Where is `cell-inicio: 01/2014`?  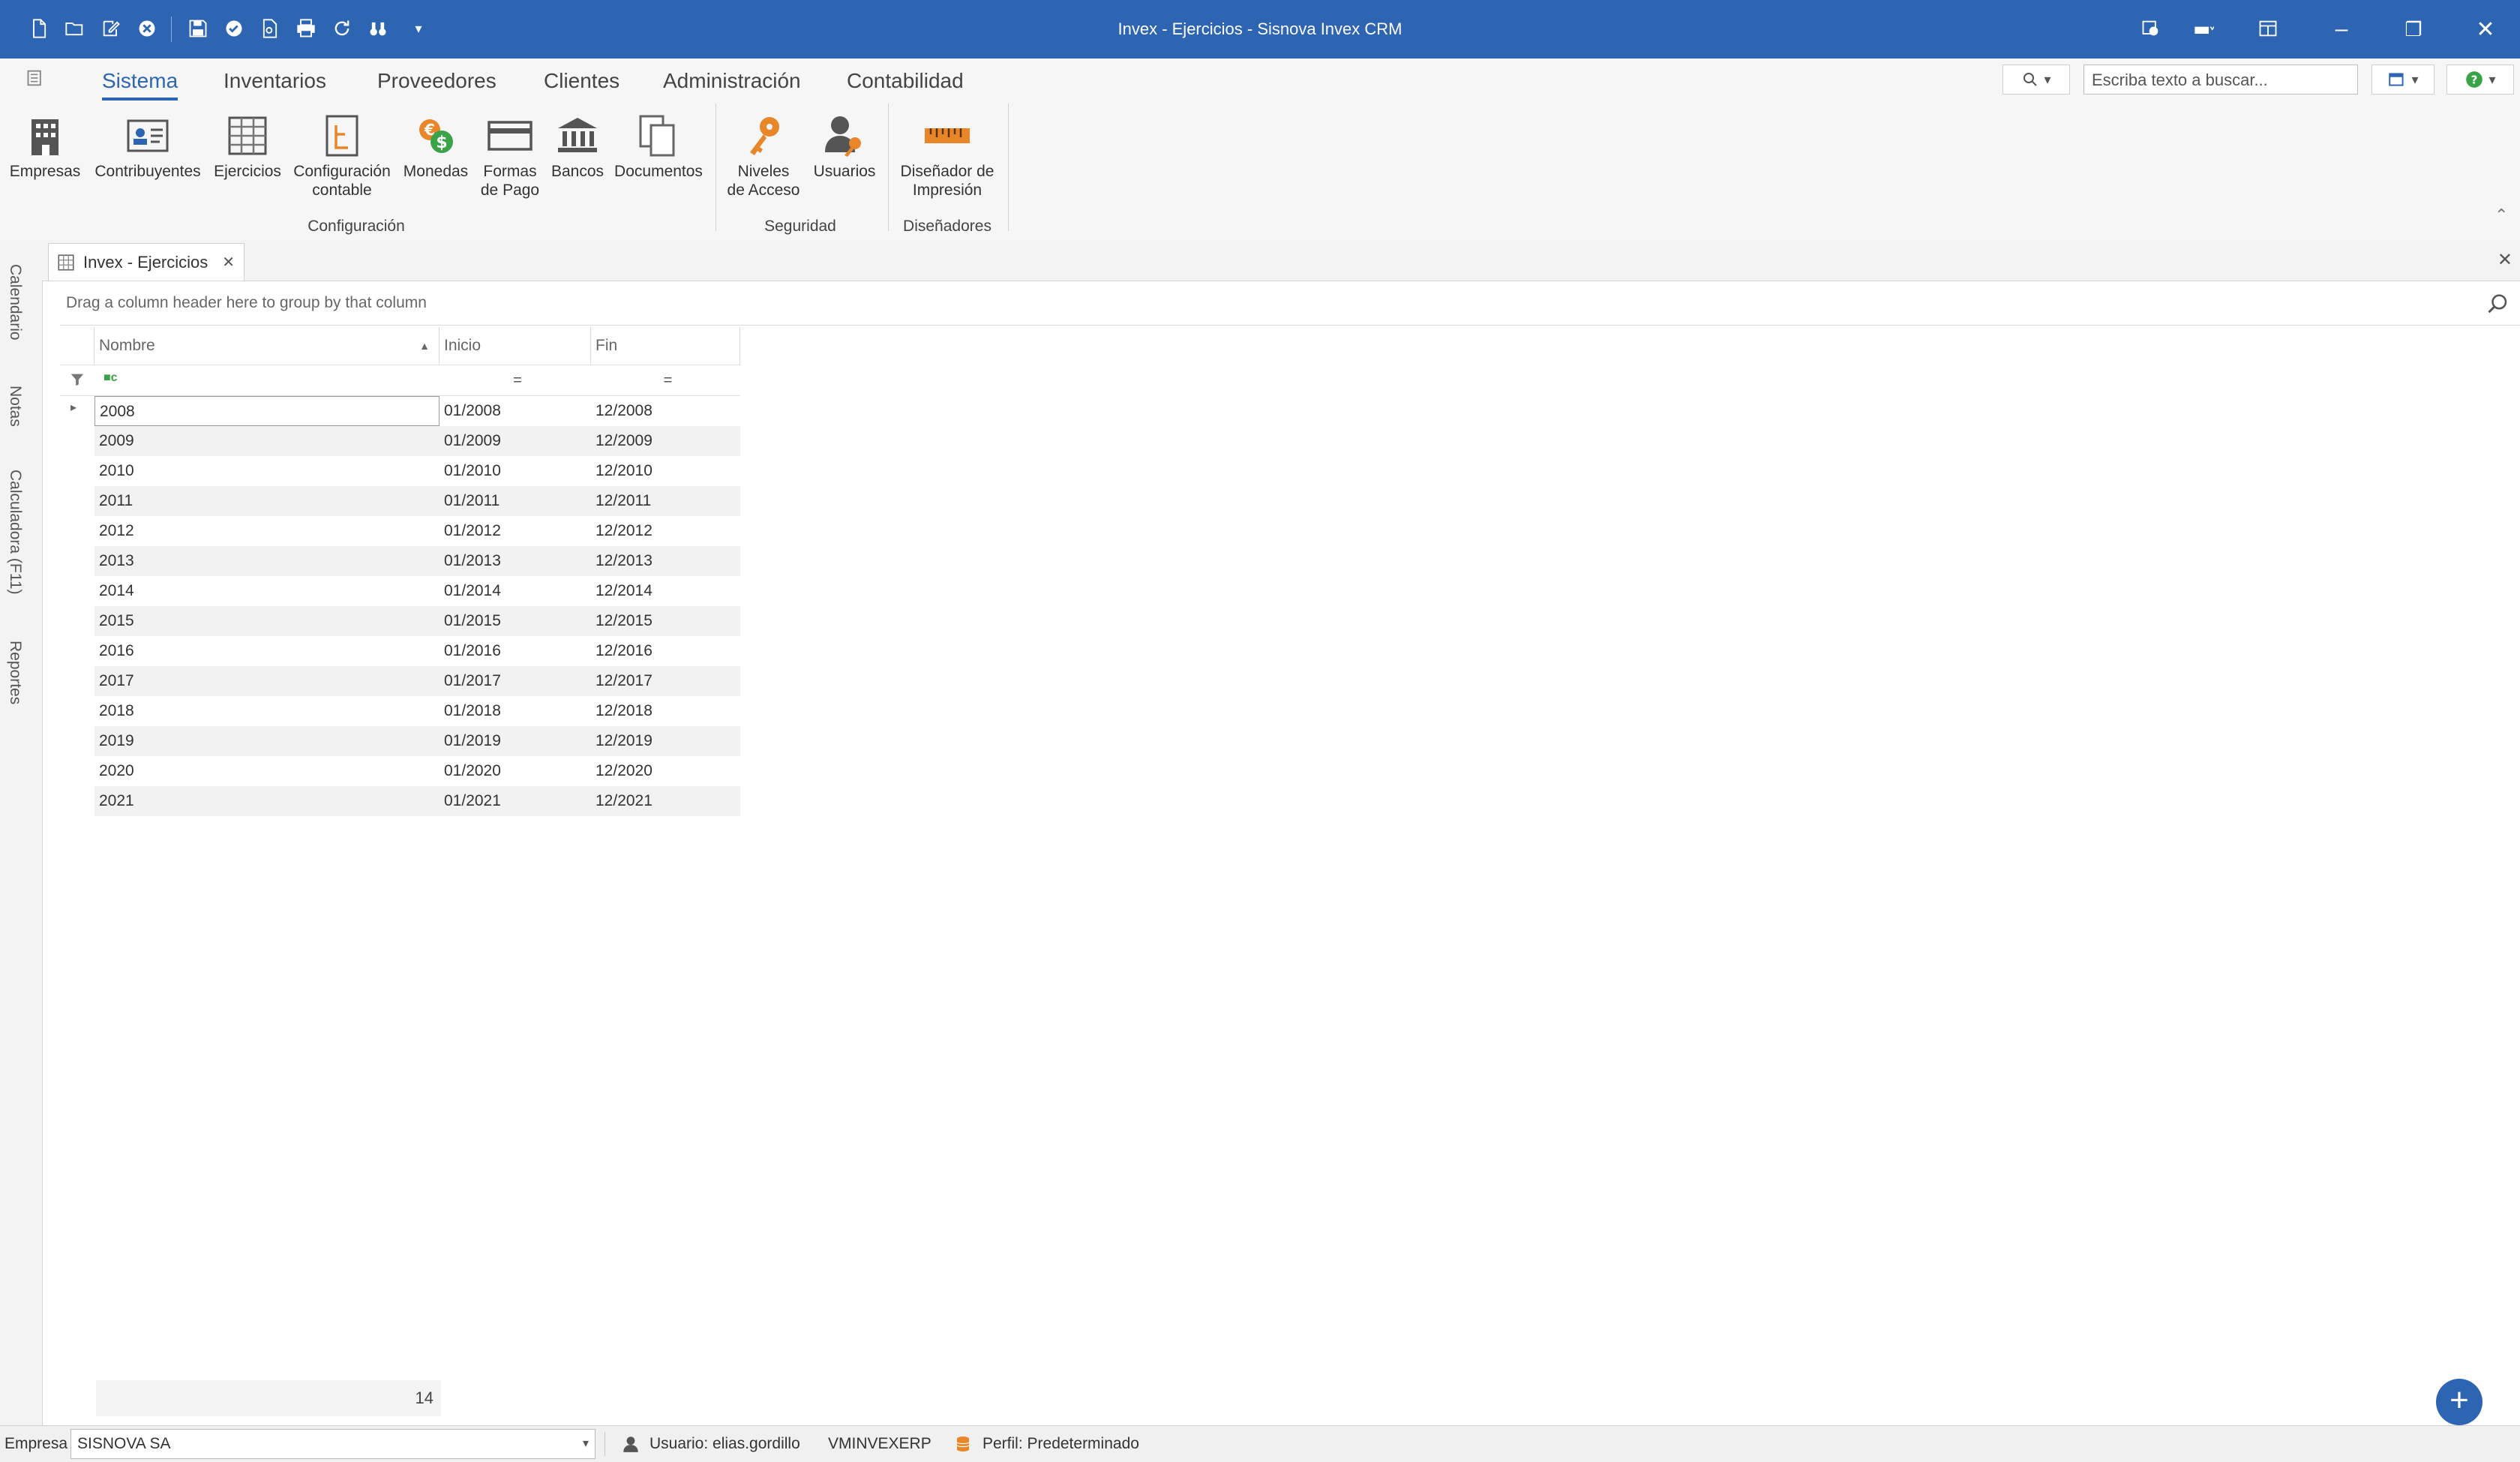 cell-inicio: 01/2014 is located at coordinates (515, 591).